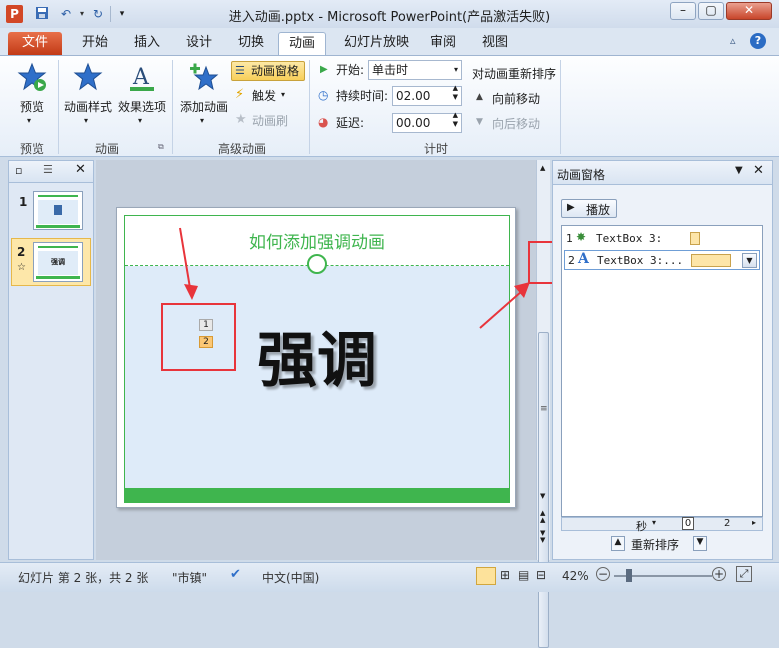 This screenshot has width=779, height=648. Describe the element at coordinates (749, 260) in the screenshot. I see `item2-dropdown-icon: ▼` at that location.